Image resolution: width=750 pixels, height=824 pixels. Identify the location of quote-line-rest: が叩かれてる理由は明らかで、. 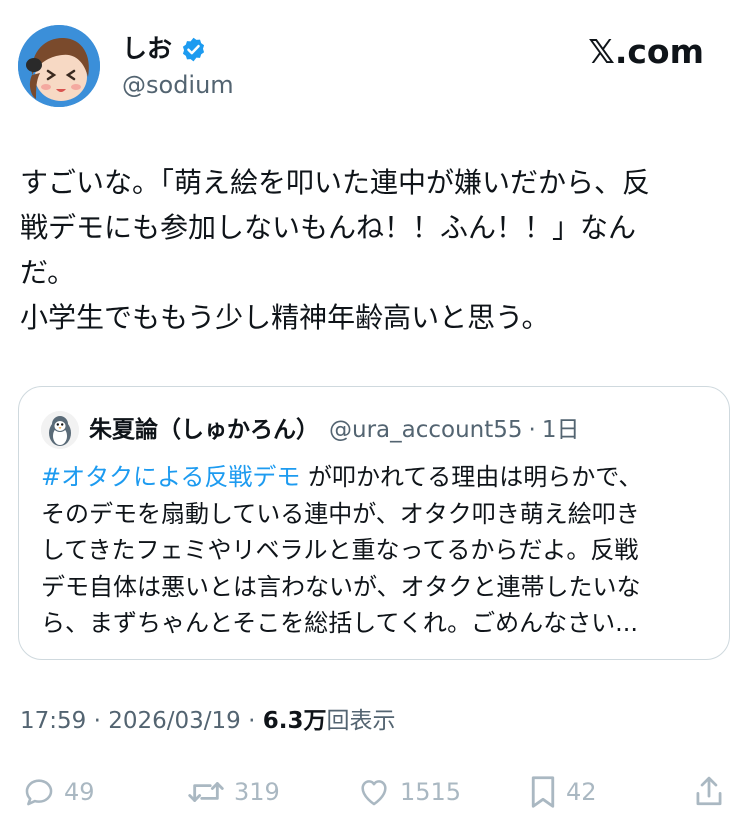
(471, 477).